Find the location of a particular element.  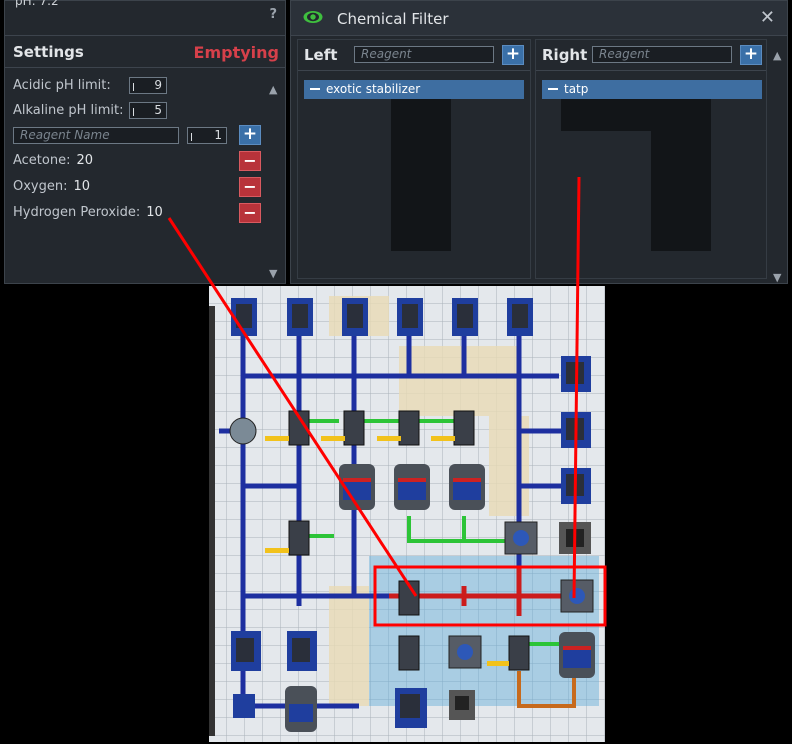

annotation-line is located at coordinates (576, 387).